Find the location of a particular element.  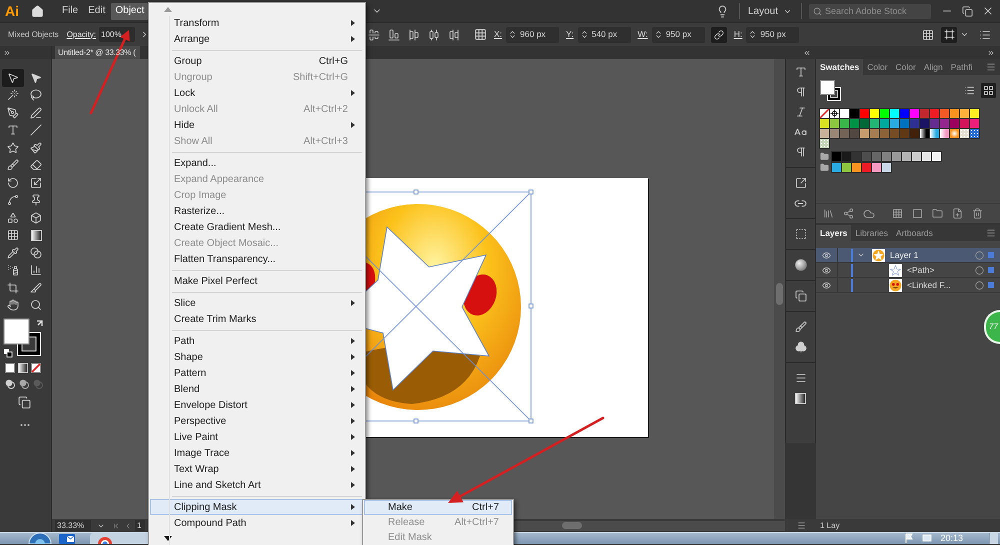

align-center-icon is located at coordinates (374, 34).